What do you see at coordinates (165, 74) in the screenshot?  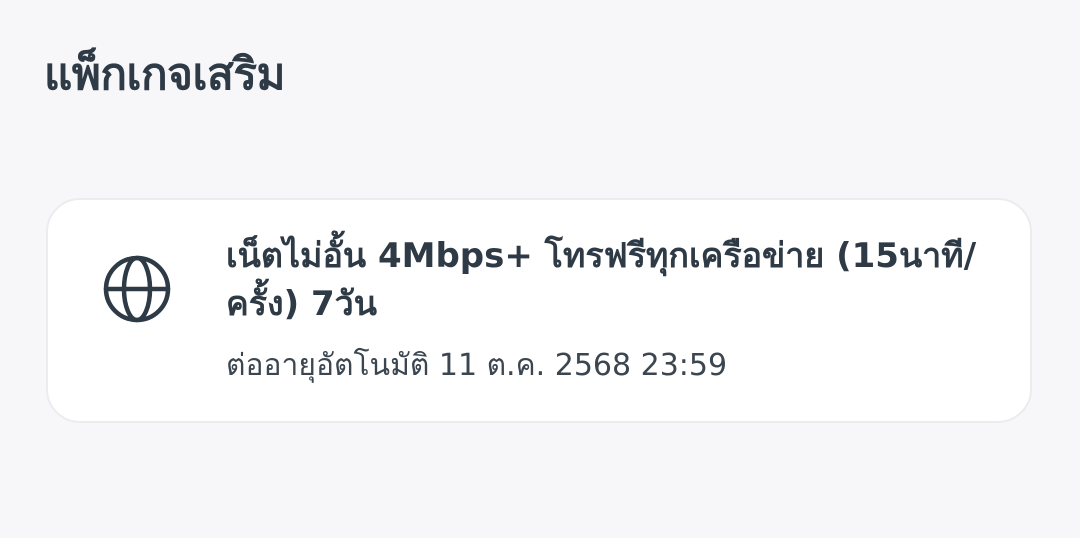 I see `section-title: แพ็กเกจเสริม` at bounding box center [165, 74].